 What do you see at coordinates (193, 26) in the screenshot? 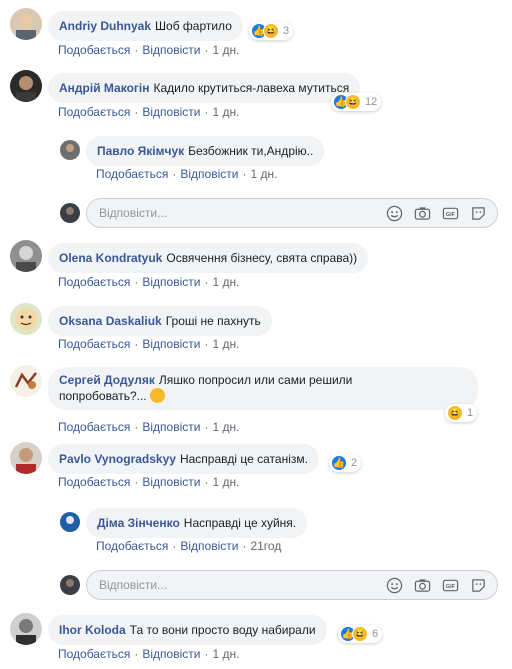
I see `comment-text: Шоб фартило` at bounding box center [193, 26].